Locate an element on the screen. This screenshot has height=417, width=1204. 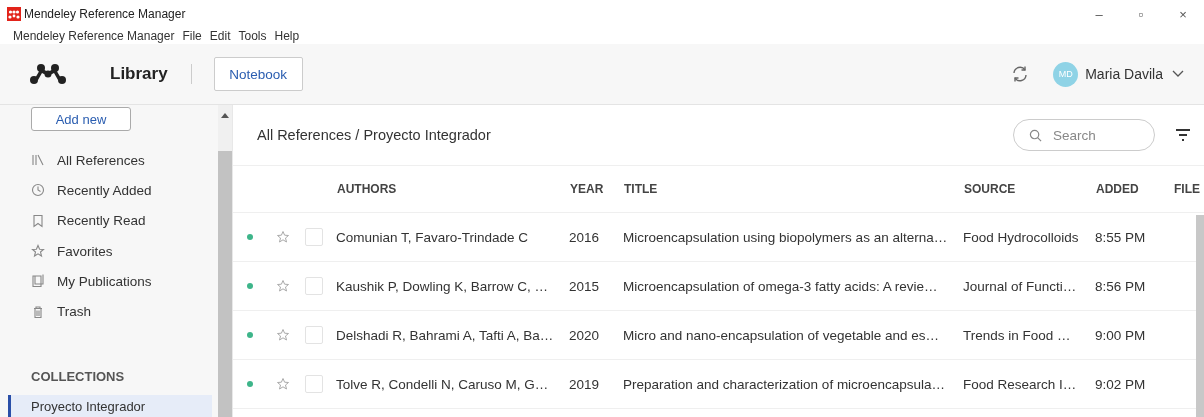
table-cell-text: 2016 is located at coordinates (584, 237).